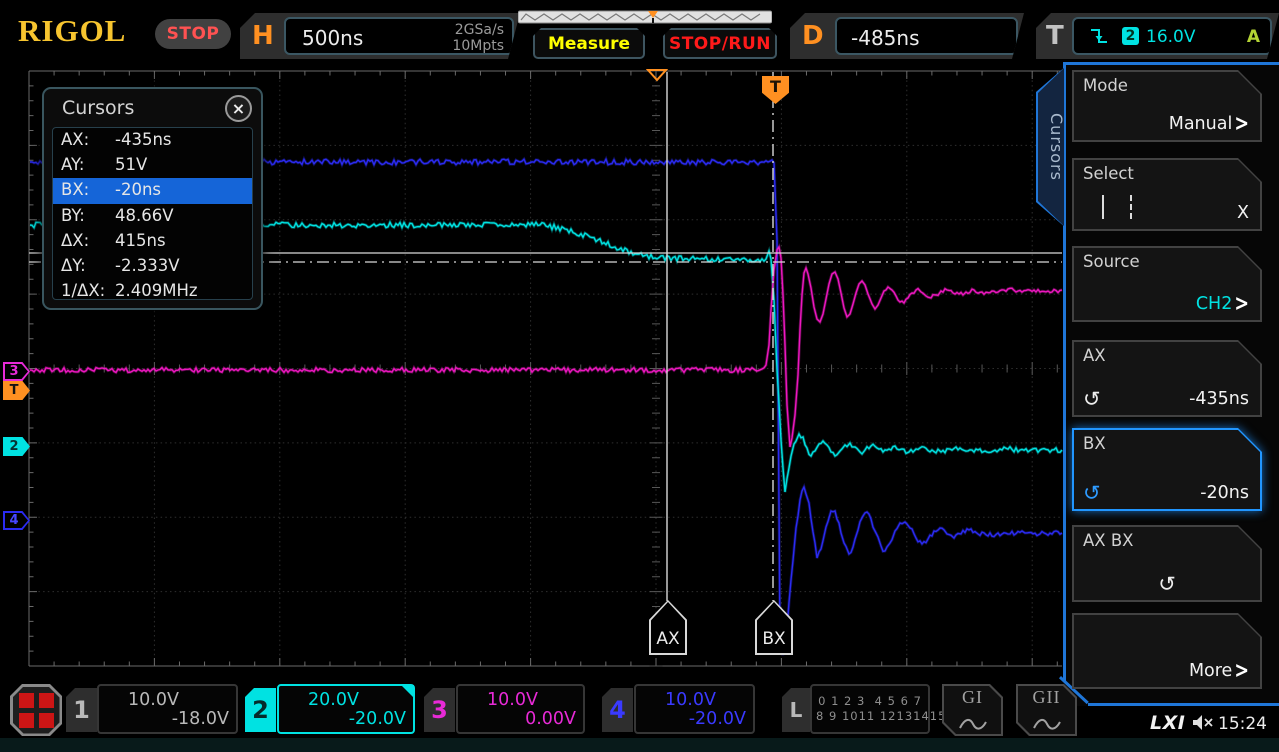  Describe the element at coordinates (1094, 443) in the screenshot. I see `menu-button-label: BX` at that location.